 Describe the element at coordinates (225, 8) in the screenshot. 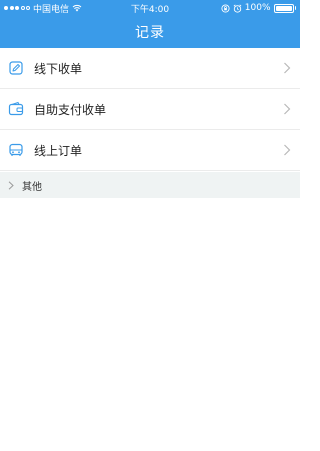

I see `orientation-lock-icon` at that location.